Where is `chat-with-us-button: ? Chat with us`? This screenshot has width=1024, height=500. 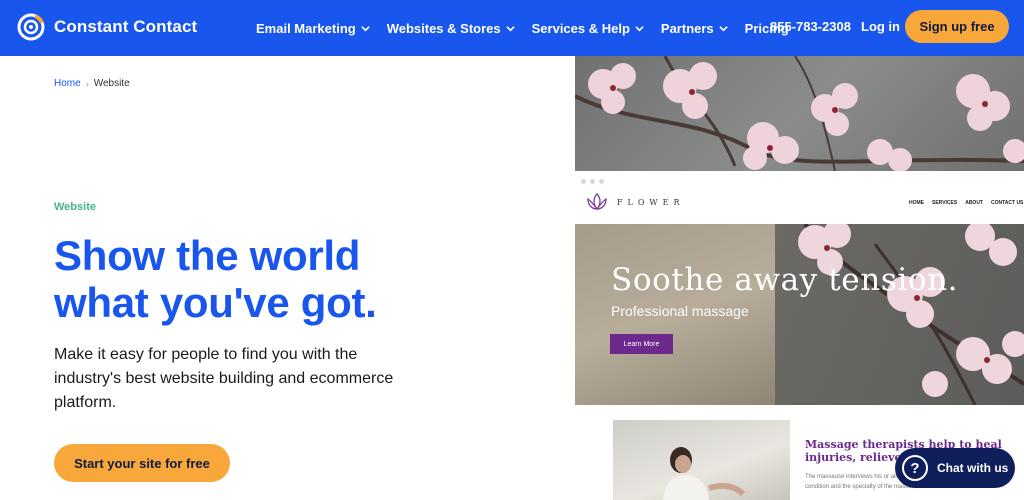 chat-with-us-button: ? Chat with us is located at coordinates (955, 468).